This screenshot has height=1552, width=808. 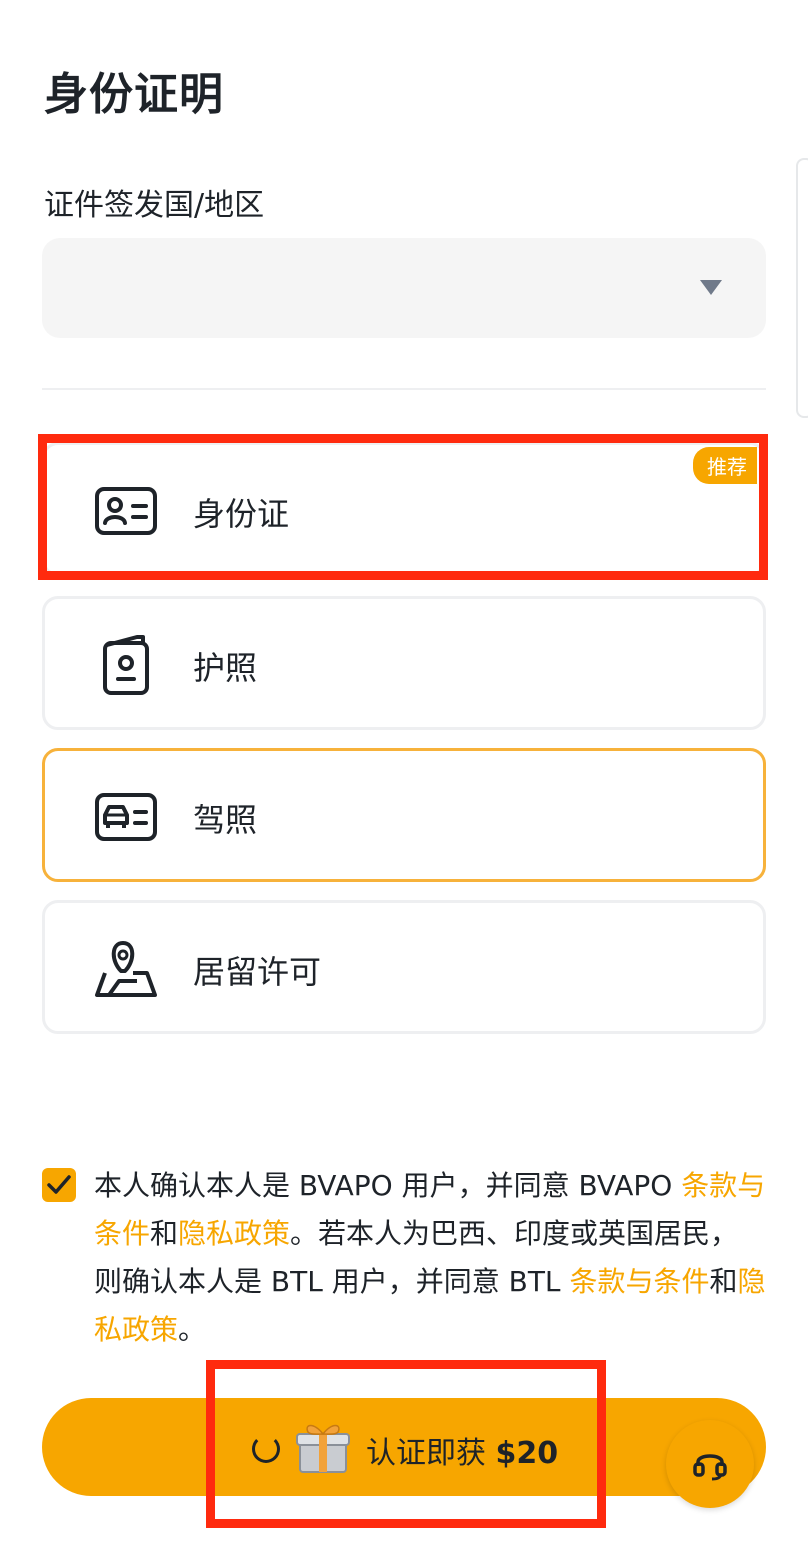 I want to click on doc-option-label: 护照, so click(x=225, y=668).